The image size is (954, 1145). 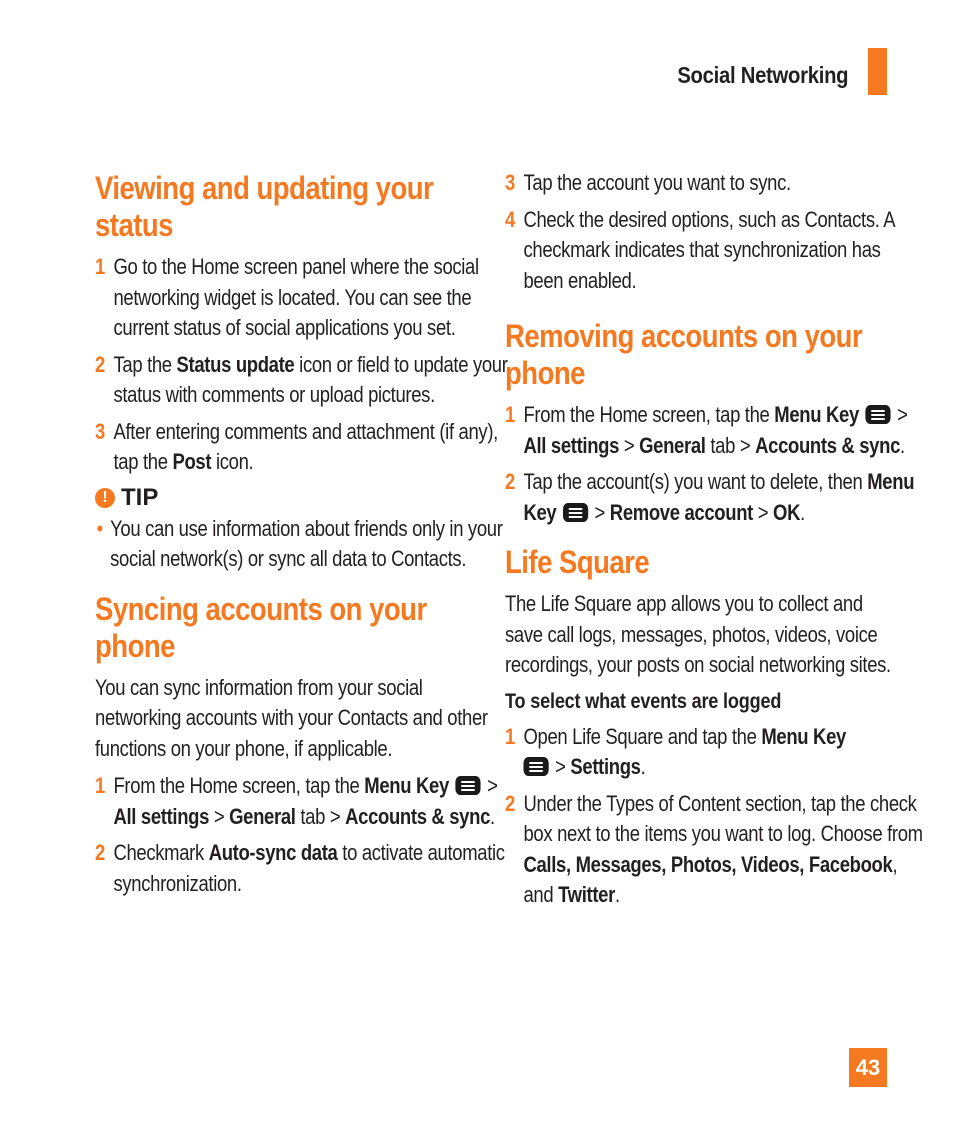 What do you see at coordinates (787, 512) in the screenshot?
I see `ok-term: OK` at bounding box center [787, 512].